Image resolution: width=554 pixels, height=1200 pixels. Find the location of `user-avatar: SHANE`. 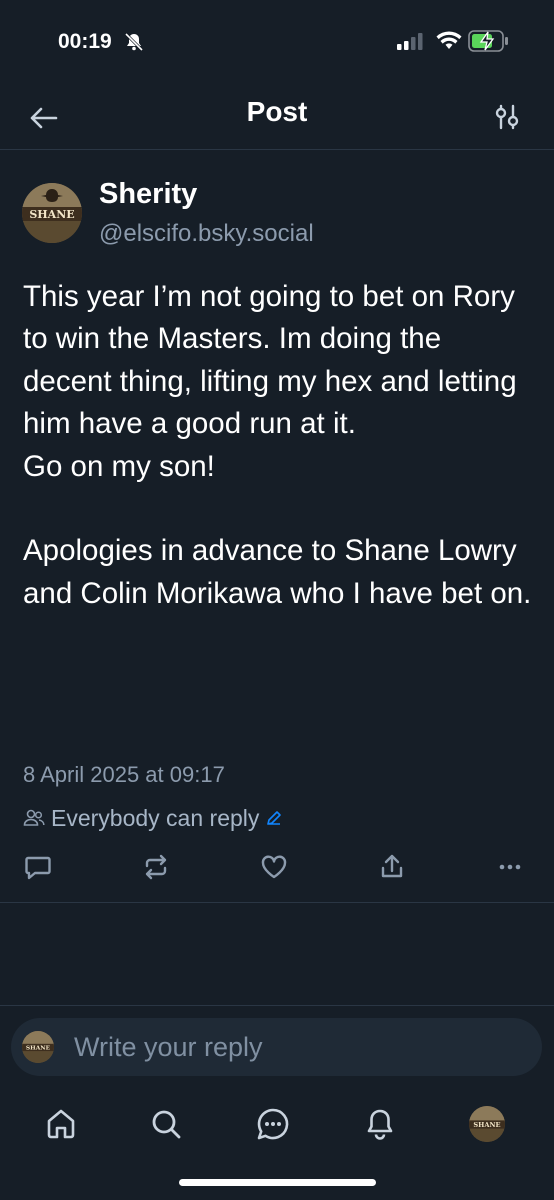

user-avatar: SHANE is located at coordinates (38, 1047).